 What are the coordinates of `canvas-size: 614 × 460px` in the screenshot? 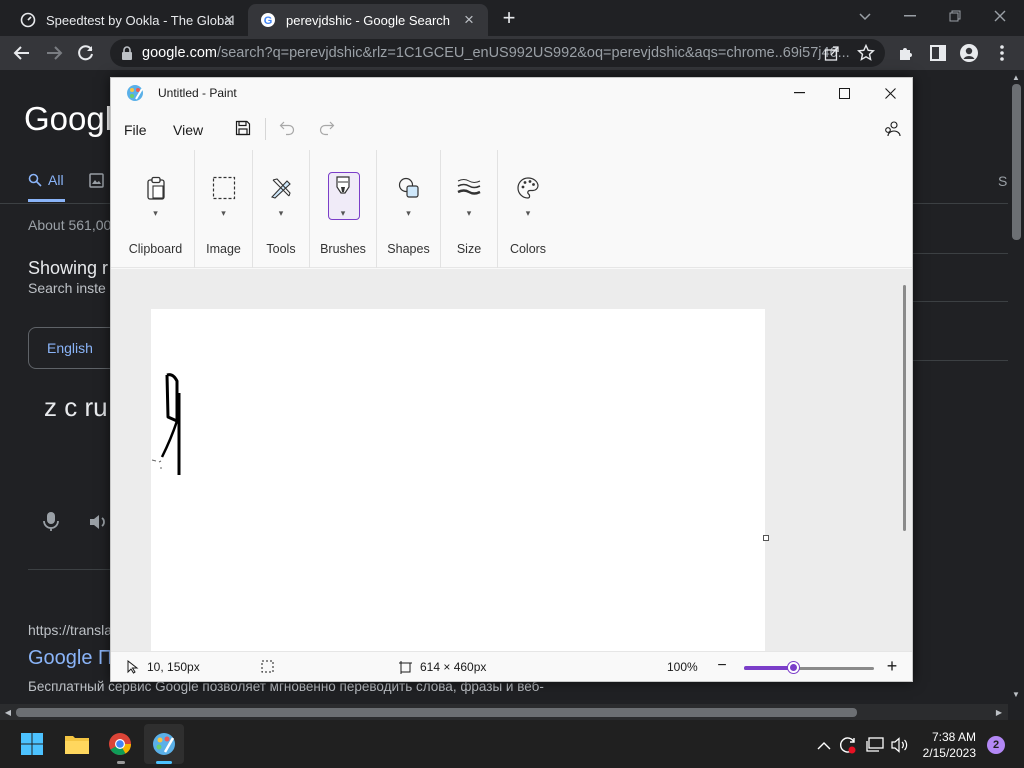 It's located at (442, 667).